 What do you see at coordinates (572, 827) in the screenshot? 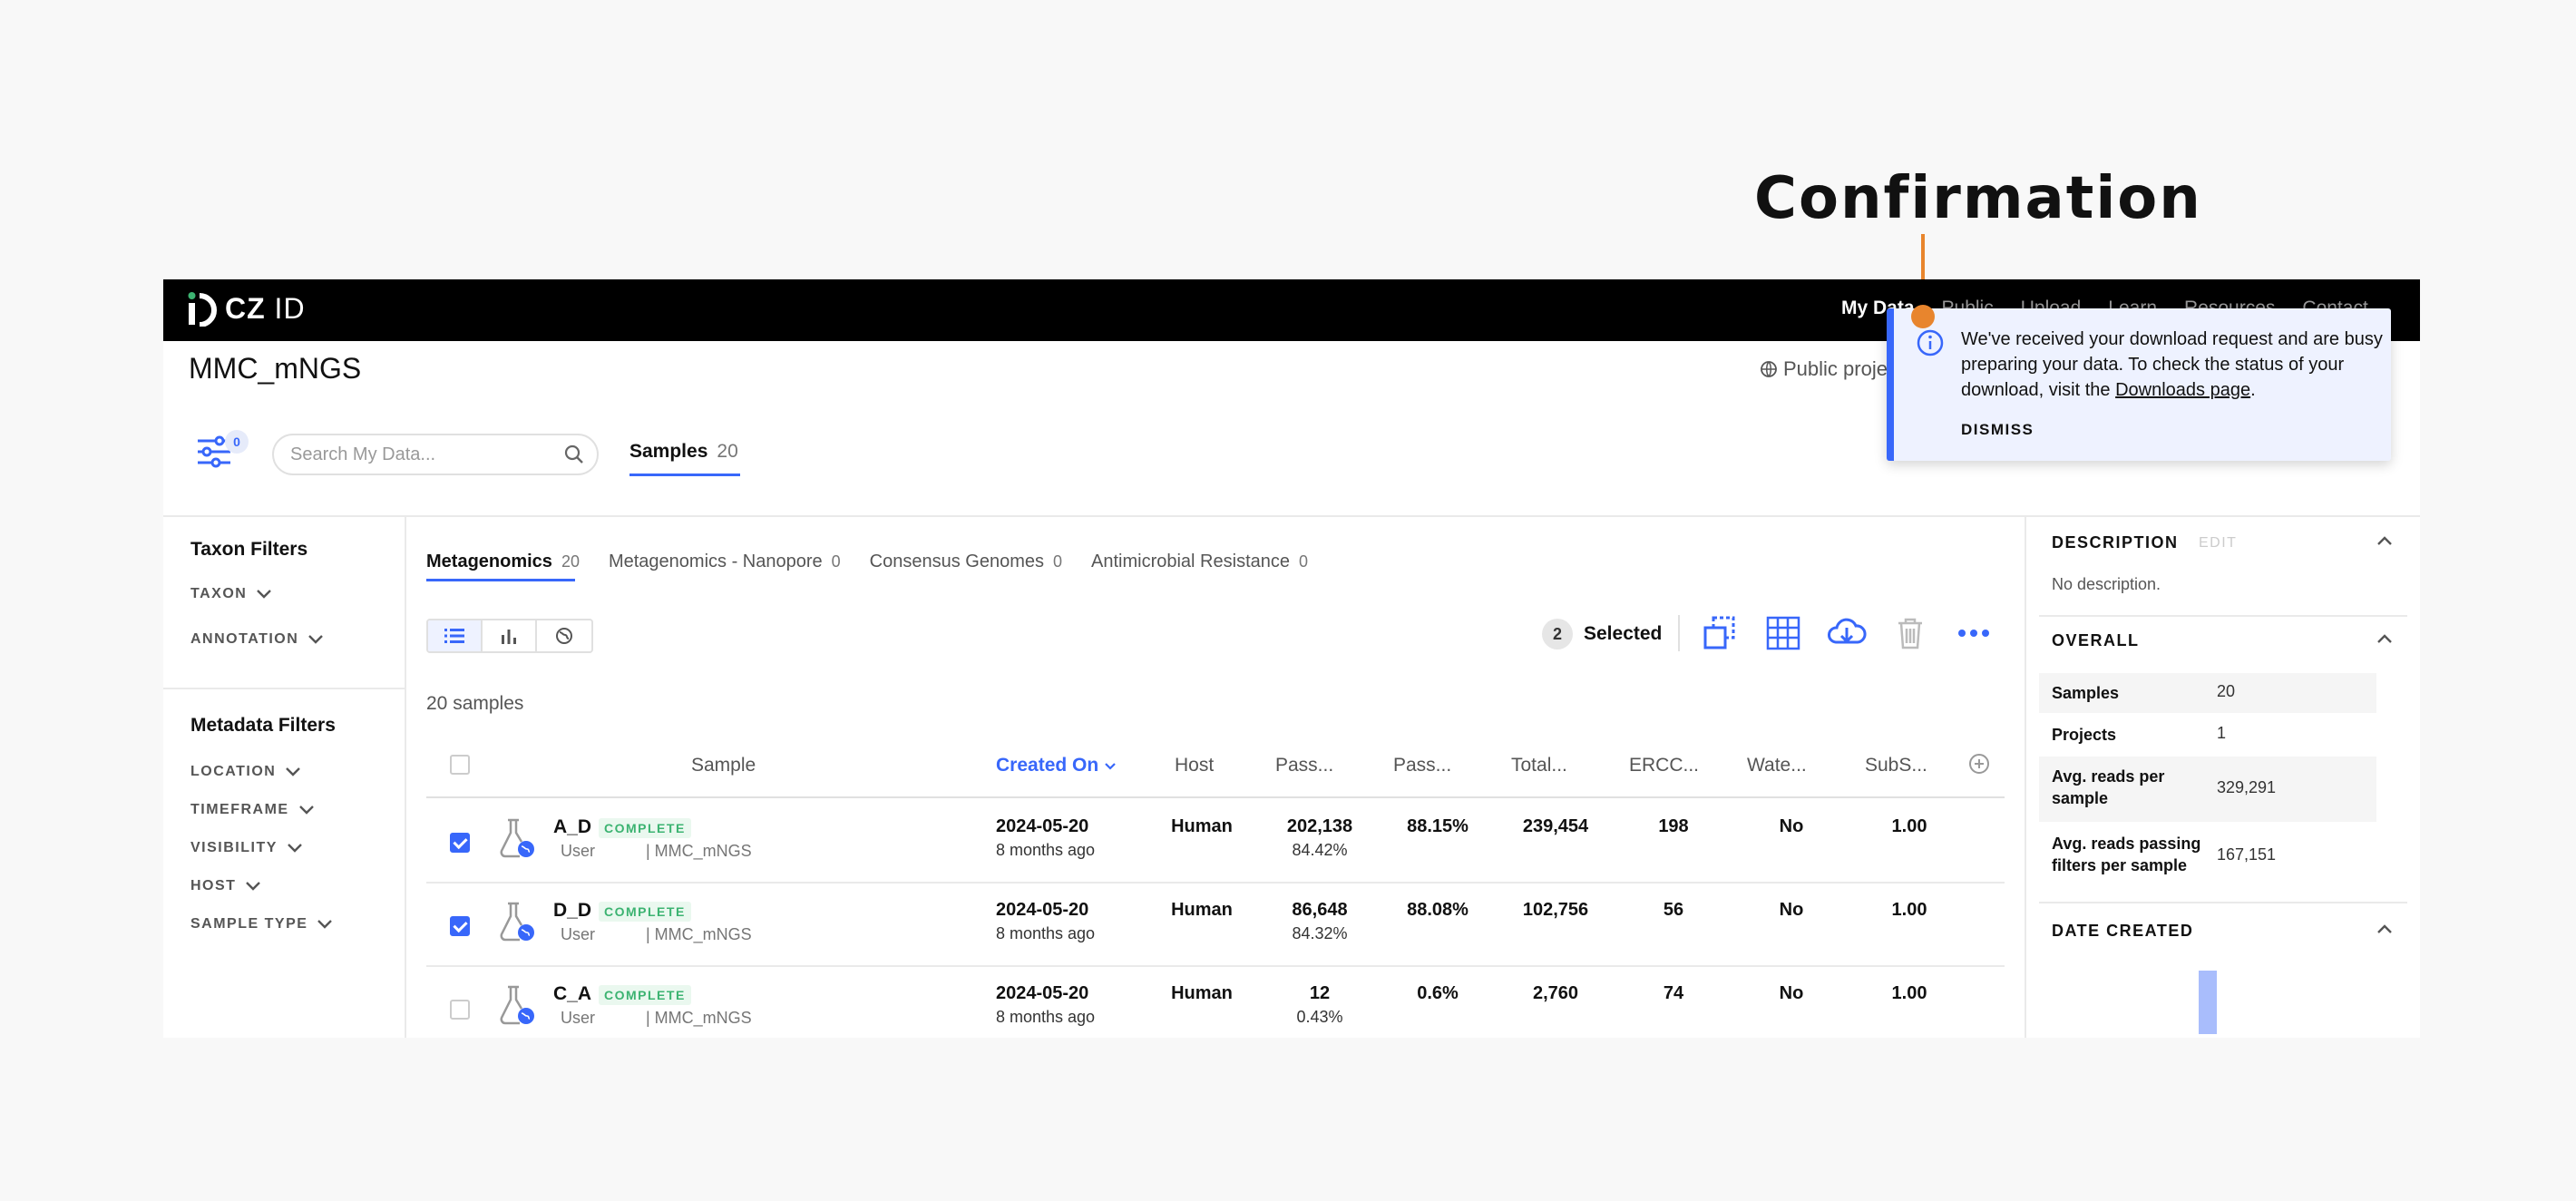
I see `sample-name: A_D` at bounding box center [572, 827].